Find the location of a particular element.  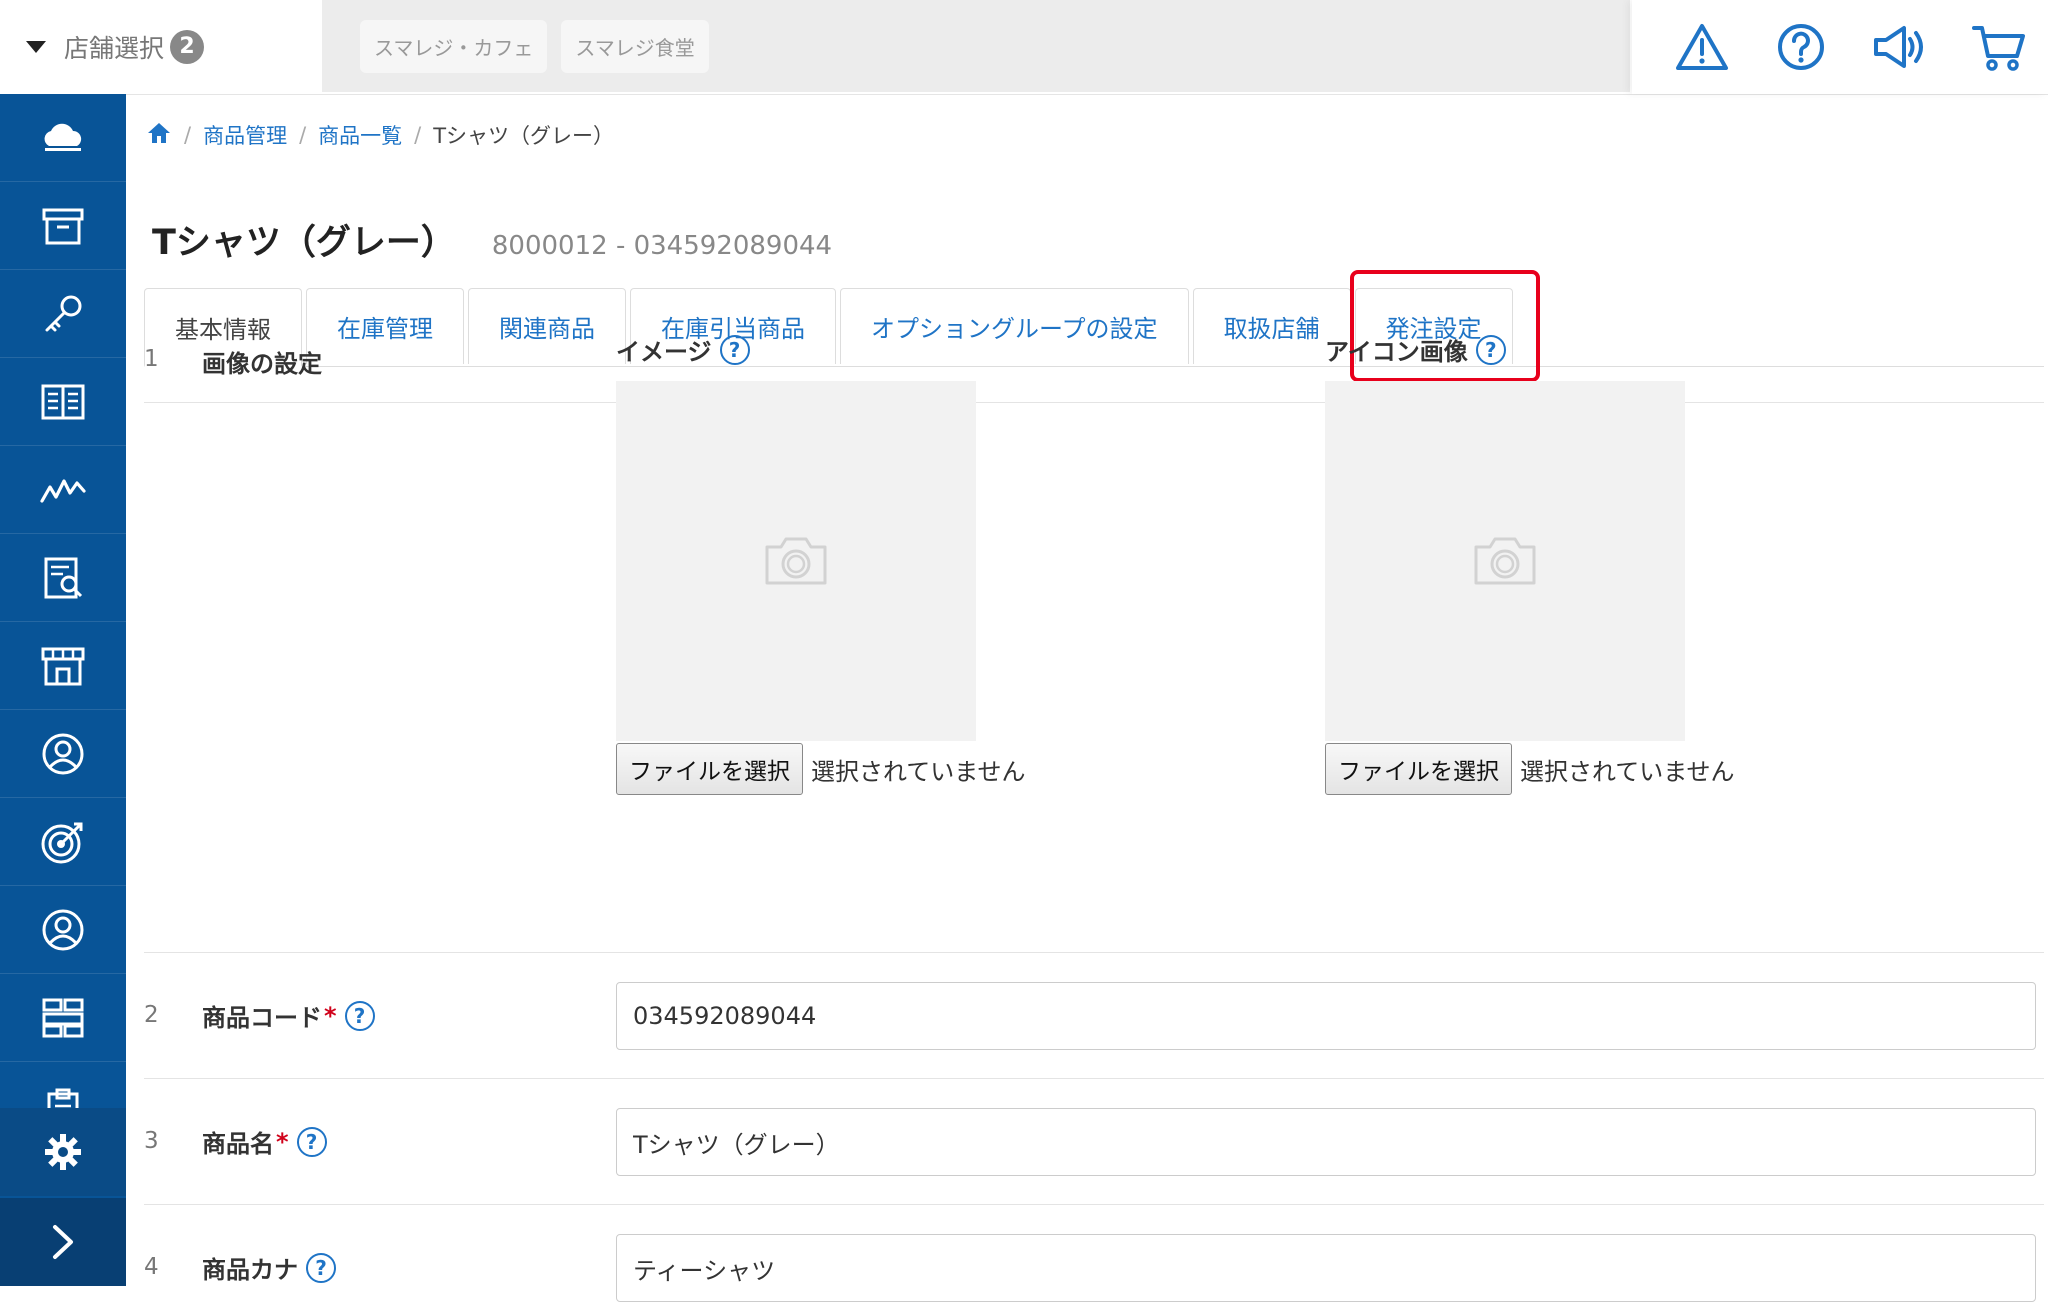

chevron-right-icon is located at coordinates (63, 1242).